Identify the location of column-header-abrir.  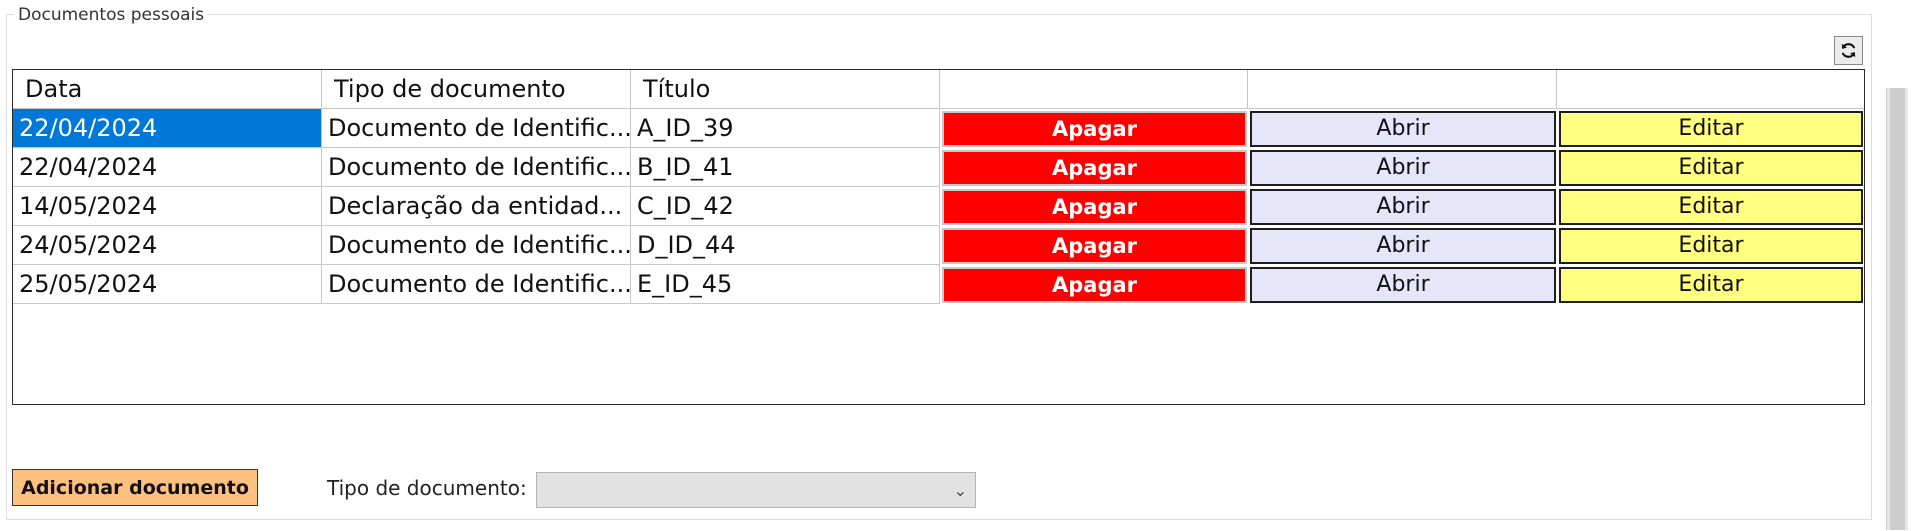
(1402, 89).